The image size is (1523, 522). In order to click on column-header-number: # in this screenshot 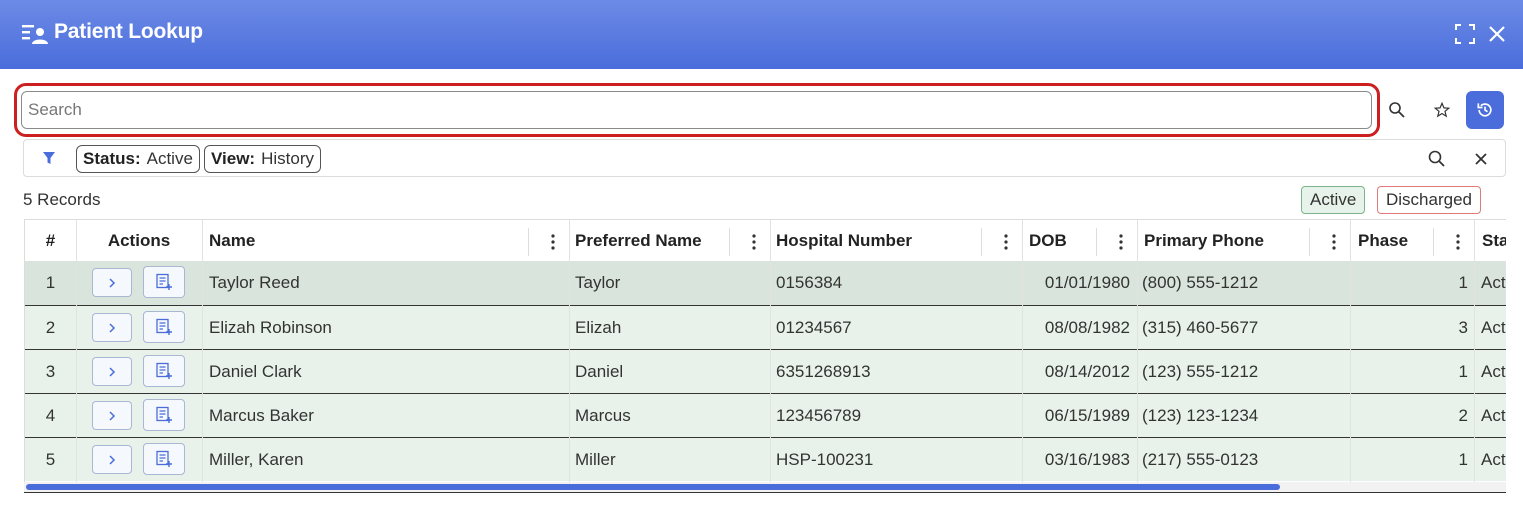, I will do `click(50, 240)`.